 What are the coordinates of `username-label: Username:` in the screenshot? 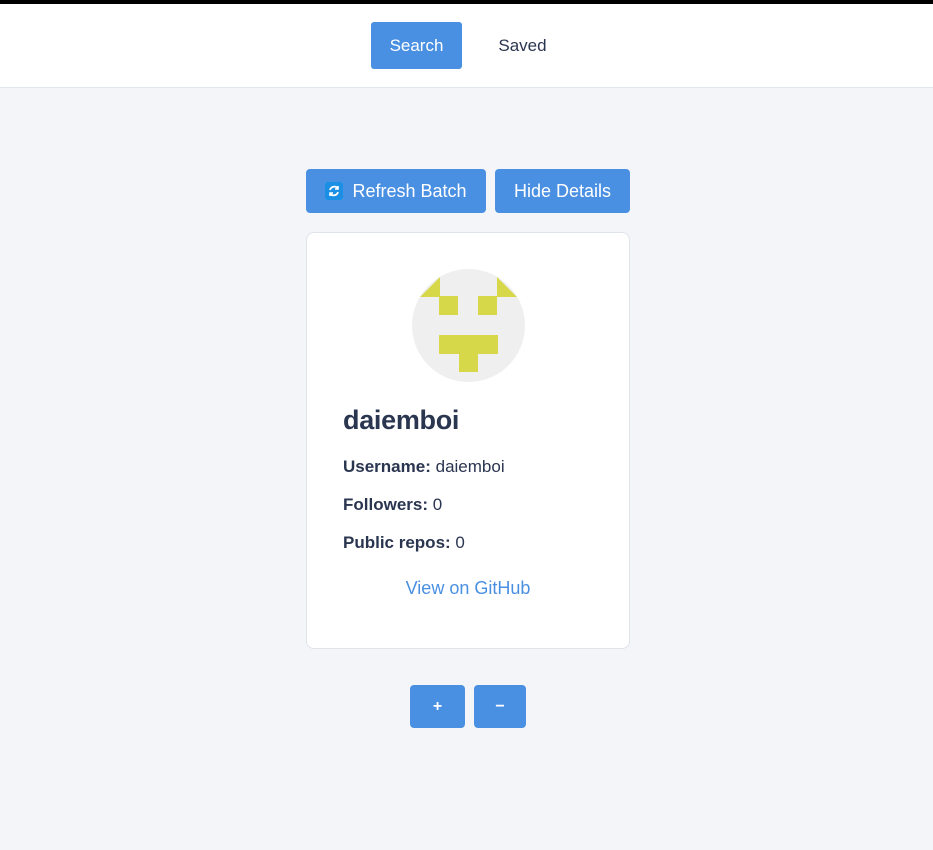 It's located at (387, 466).